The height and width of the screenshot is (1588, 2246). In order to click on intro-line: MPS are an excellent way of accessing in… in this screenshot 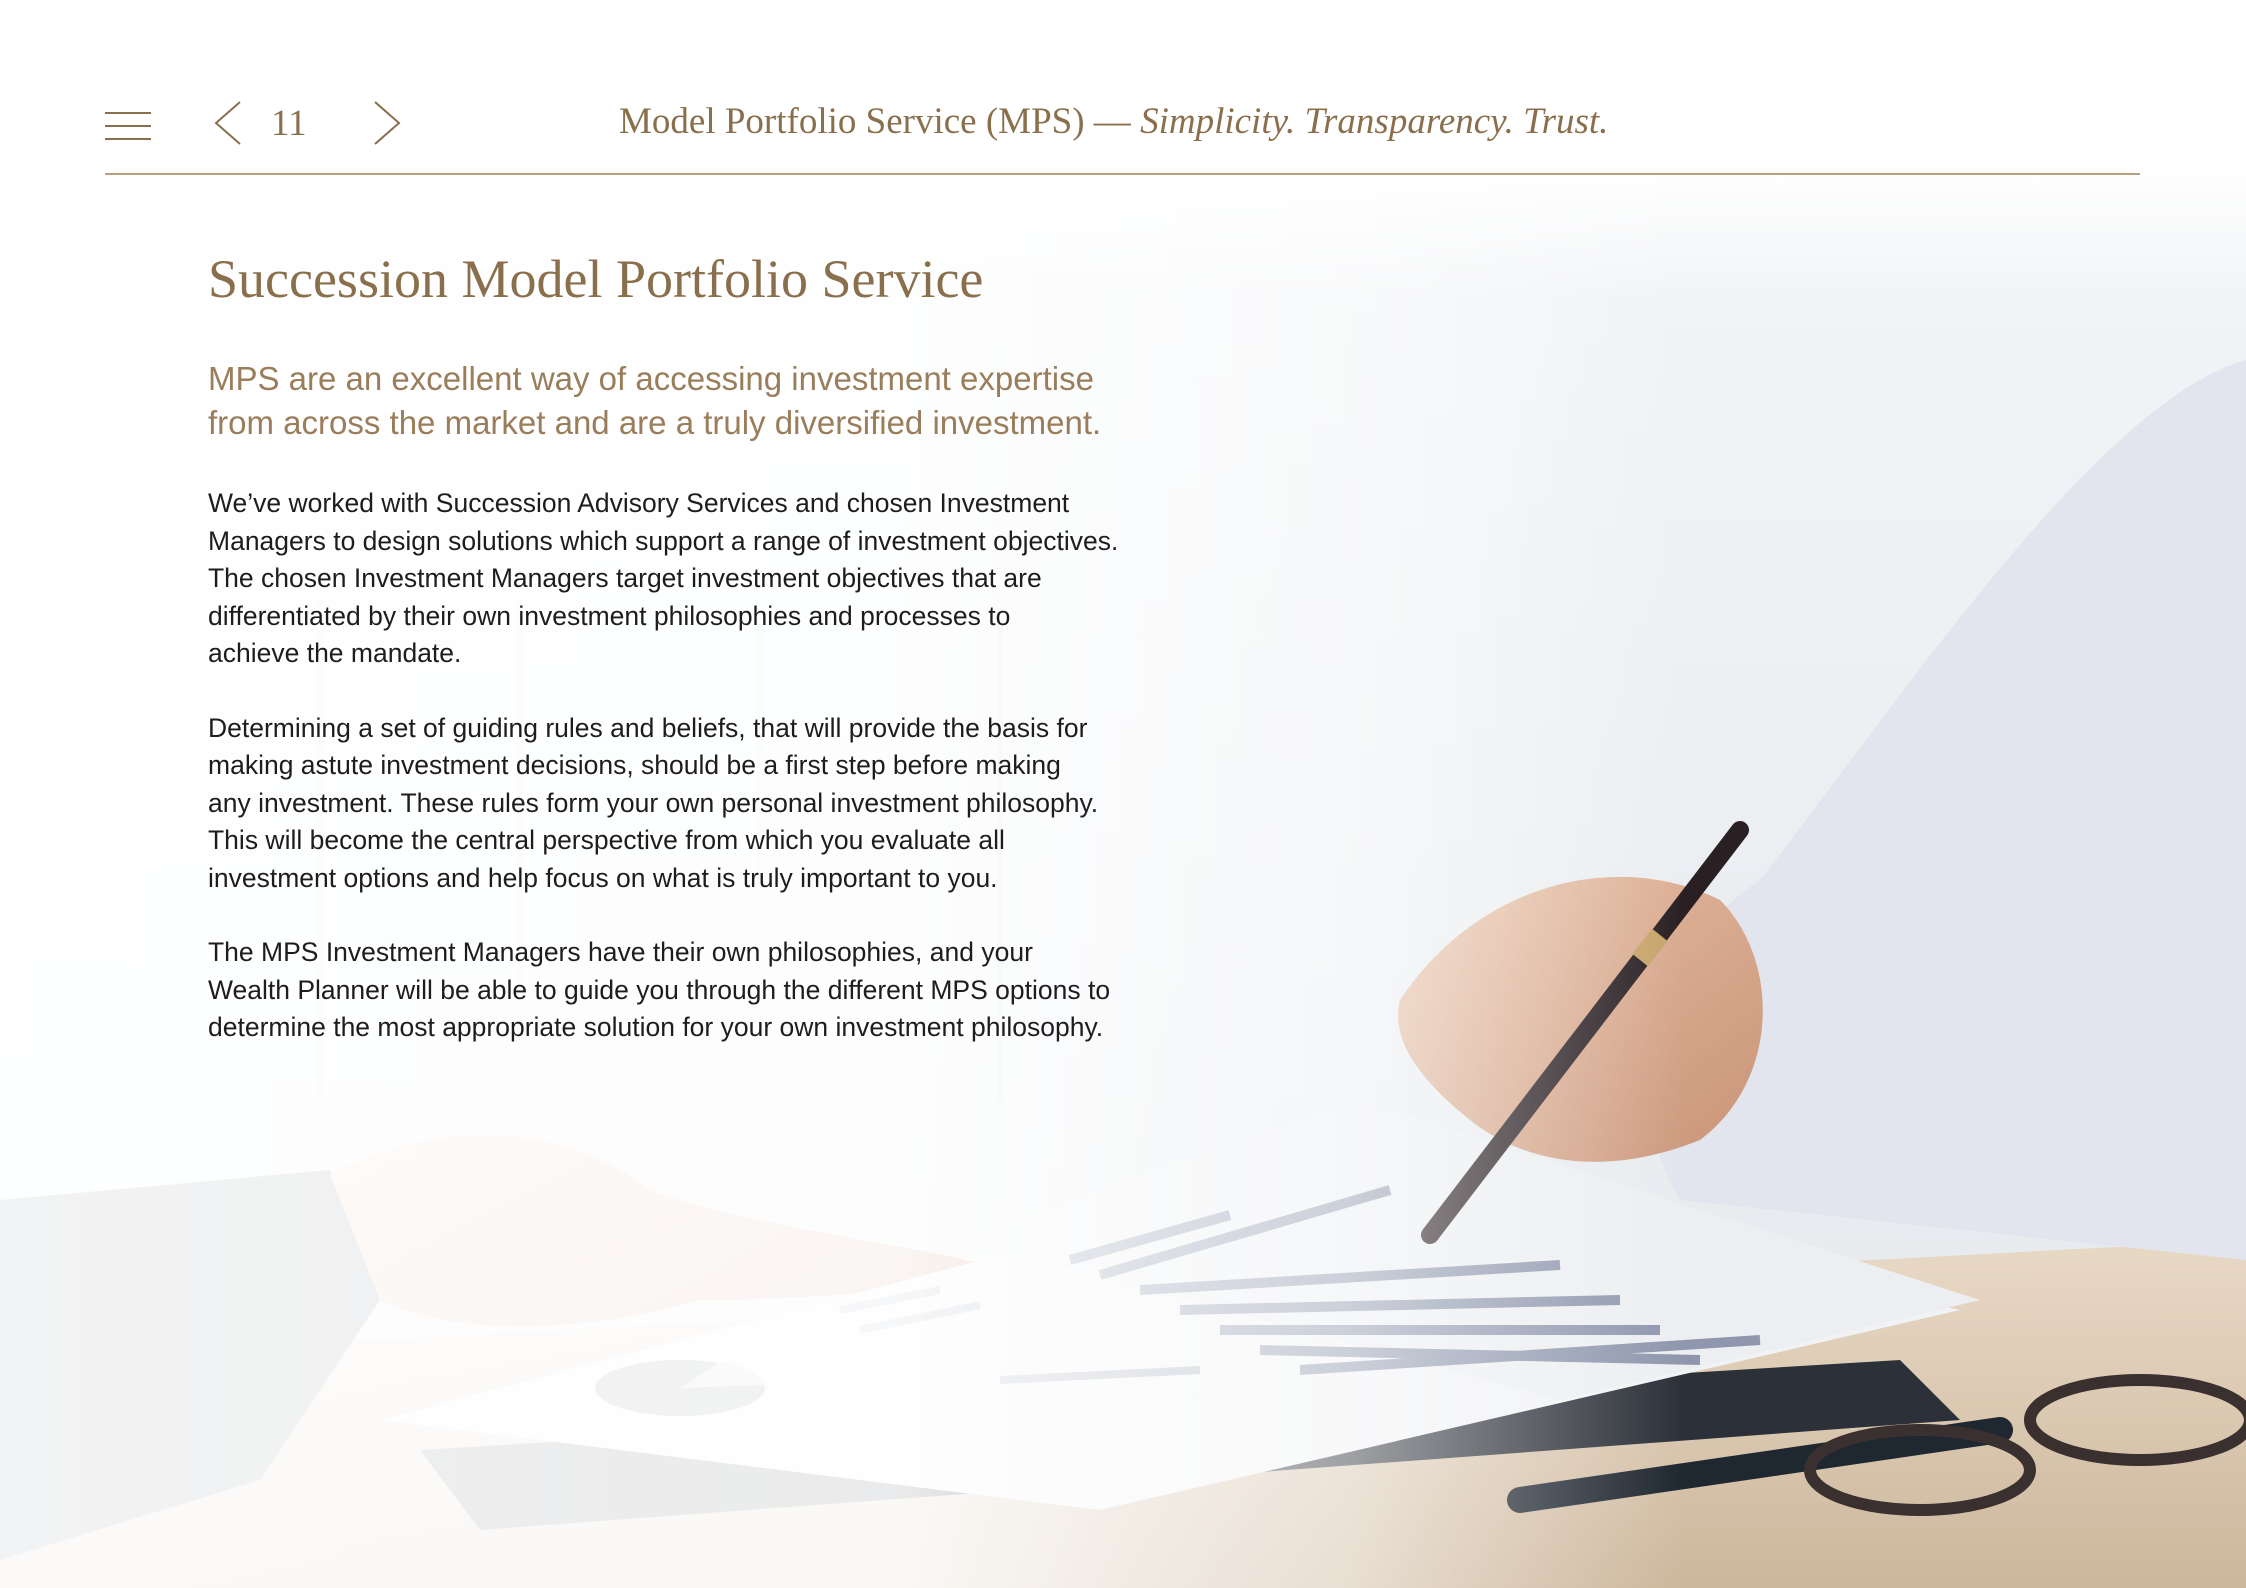, I will do `click(651, 379)`.